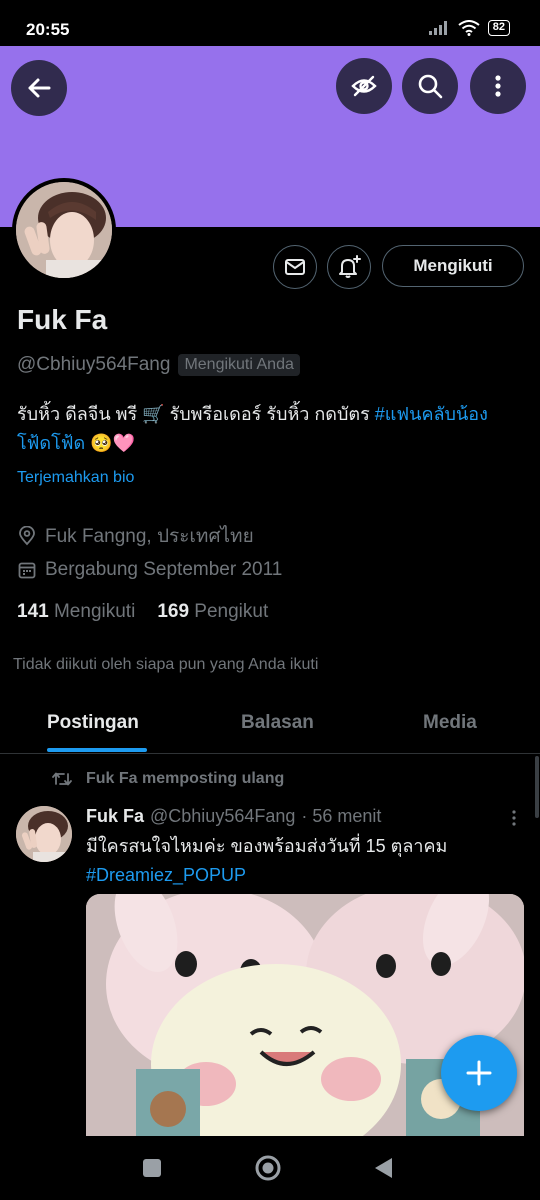 Image resolution: width=540 pixels, height=1200 pixels. I want to click on tweet-avatar-photo, so click(44, 834).